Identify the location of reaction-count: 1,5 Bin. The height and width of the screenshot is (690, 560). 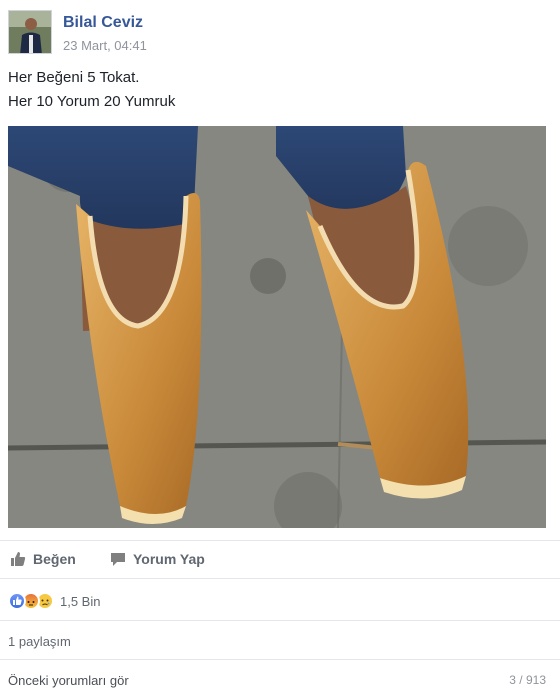
(80, 601).